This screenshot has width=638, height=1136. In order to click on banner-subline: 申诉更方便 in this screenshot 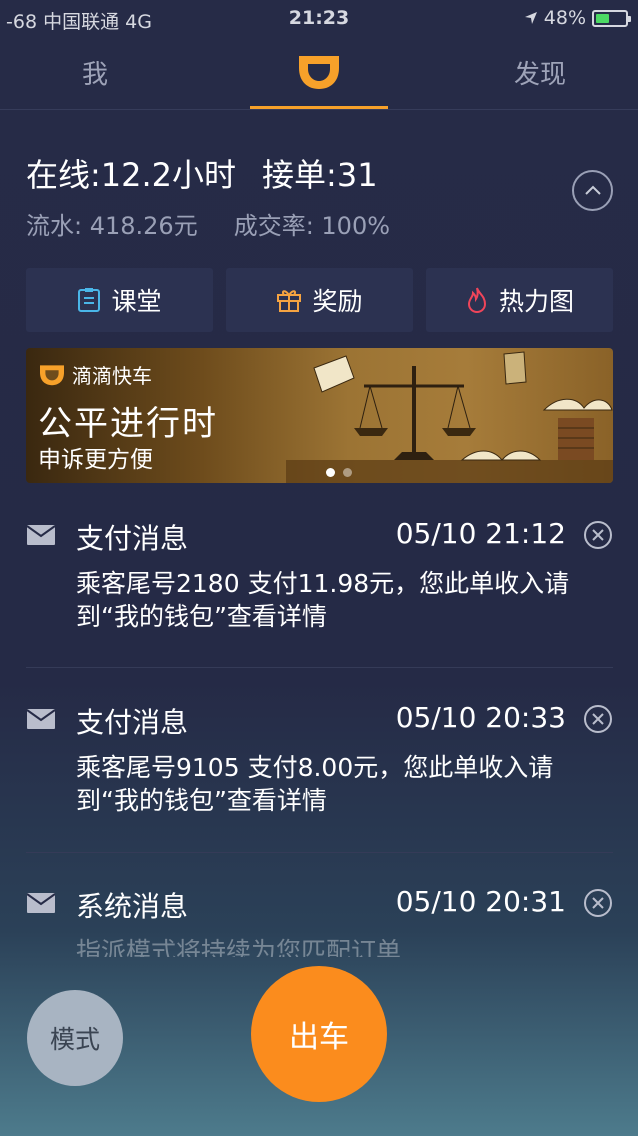, I will do `click(95, 460)`.